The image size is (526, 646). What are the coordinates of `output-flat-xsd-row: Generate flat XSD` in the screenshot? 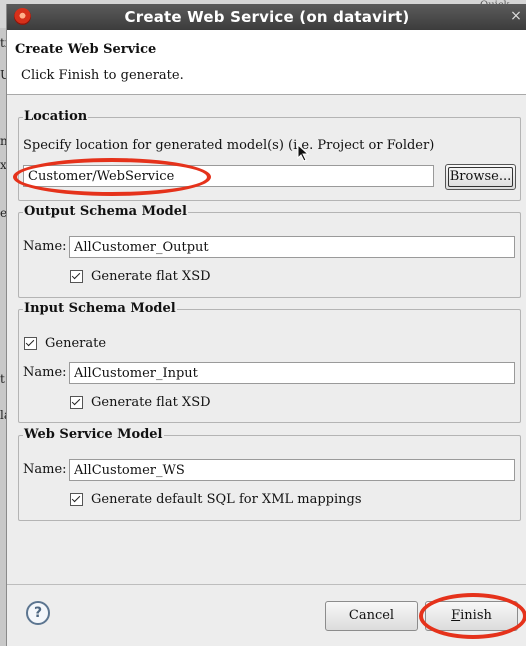 It's located at (140, 276).